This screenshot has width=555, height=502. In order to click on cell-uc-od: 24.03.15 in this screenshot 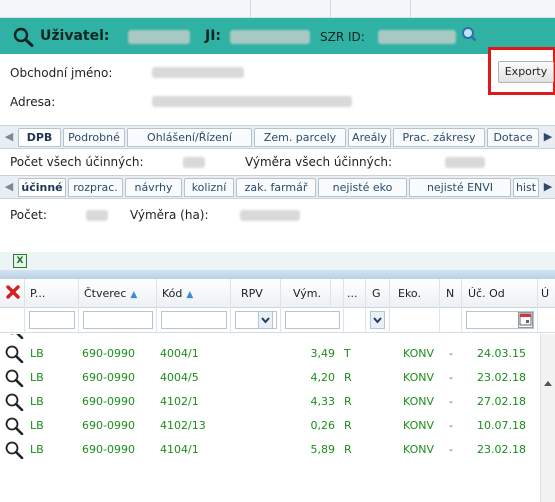, I will do `click(501, 353)`.